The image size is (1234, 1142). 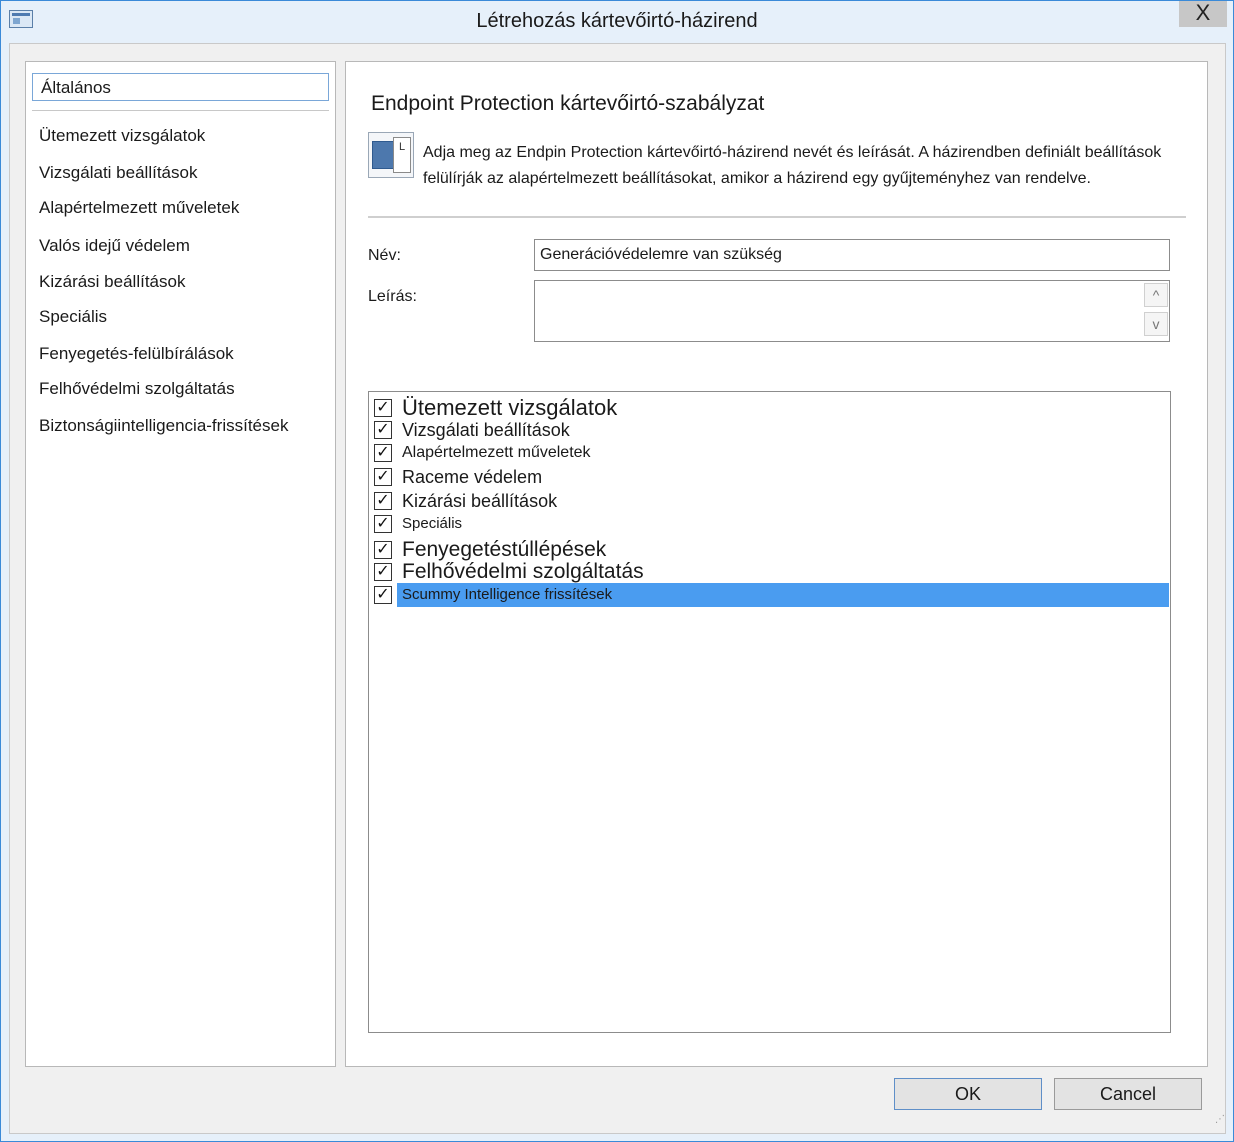 What do you see at coordinates (137, 389) in the screenshot?
I see `sidebar-item-felhovedelmi-szolgaltatas: Felhővédelmi szolgáltatás` at bounding box center [137, 389].